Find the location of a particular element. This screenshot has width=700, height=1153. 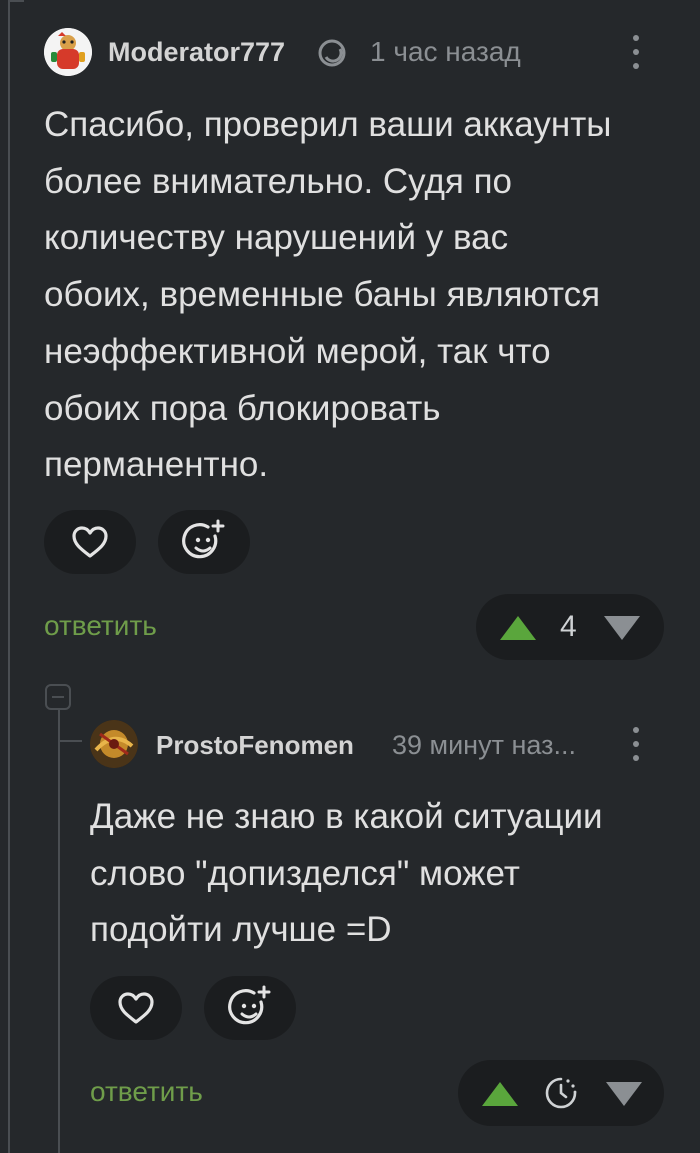

moderator-badge-icon is located at coordinates (332, 53).